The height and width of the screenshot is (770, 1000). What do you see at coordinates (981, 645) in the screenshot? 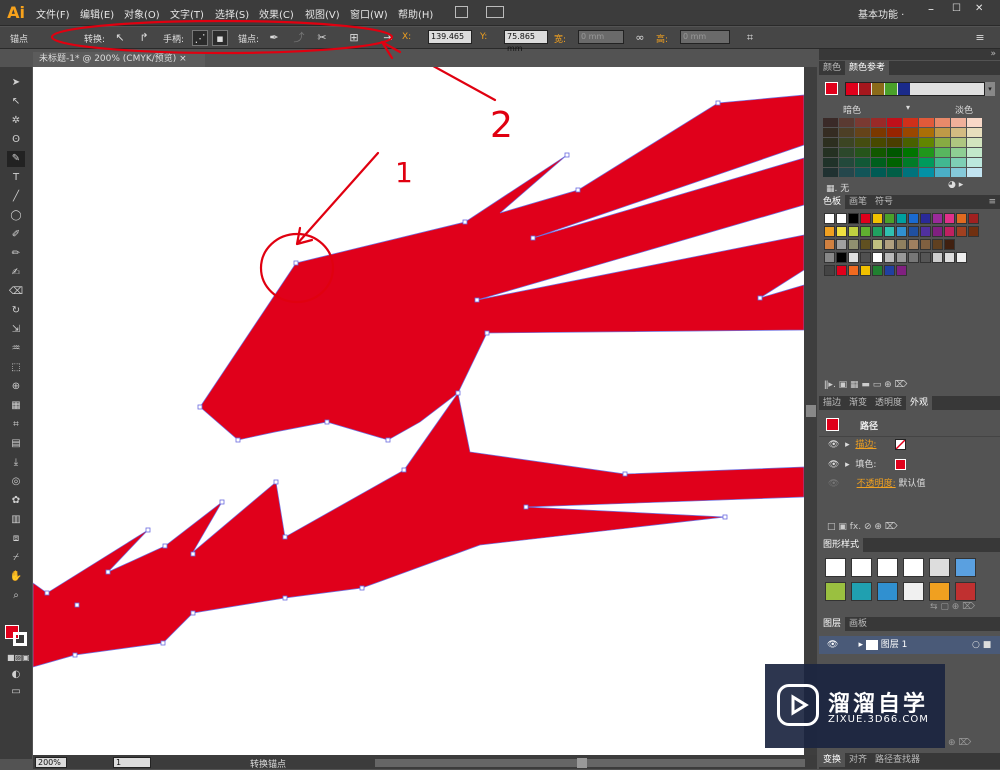
I see `layer-target-icon: ○ ■` at bounding box center [981, 645].